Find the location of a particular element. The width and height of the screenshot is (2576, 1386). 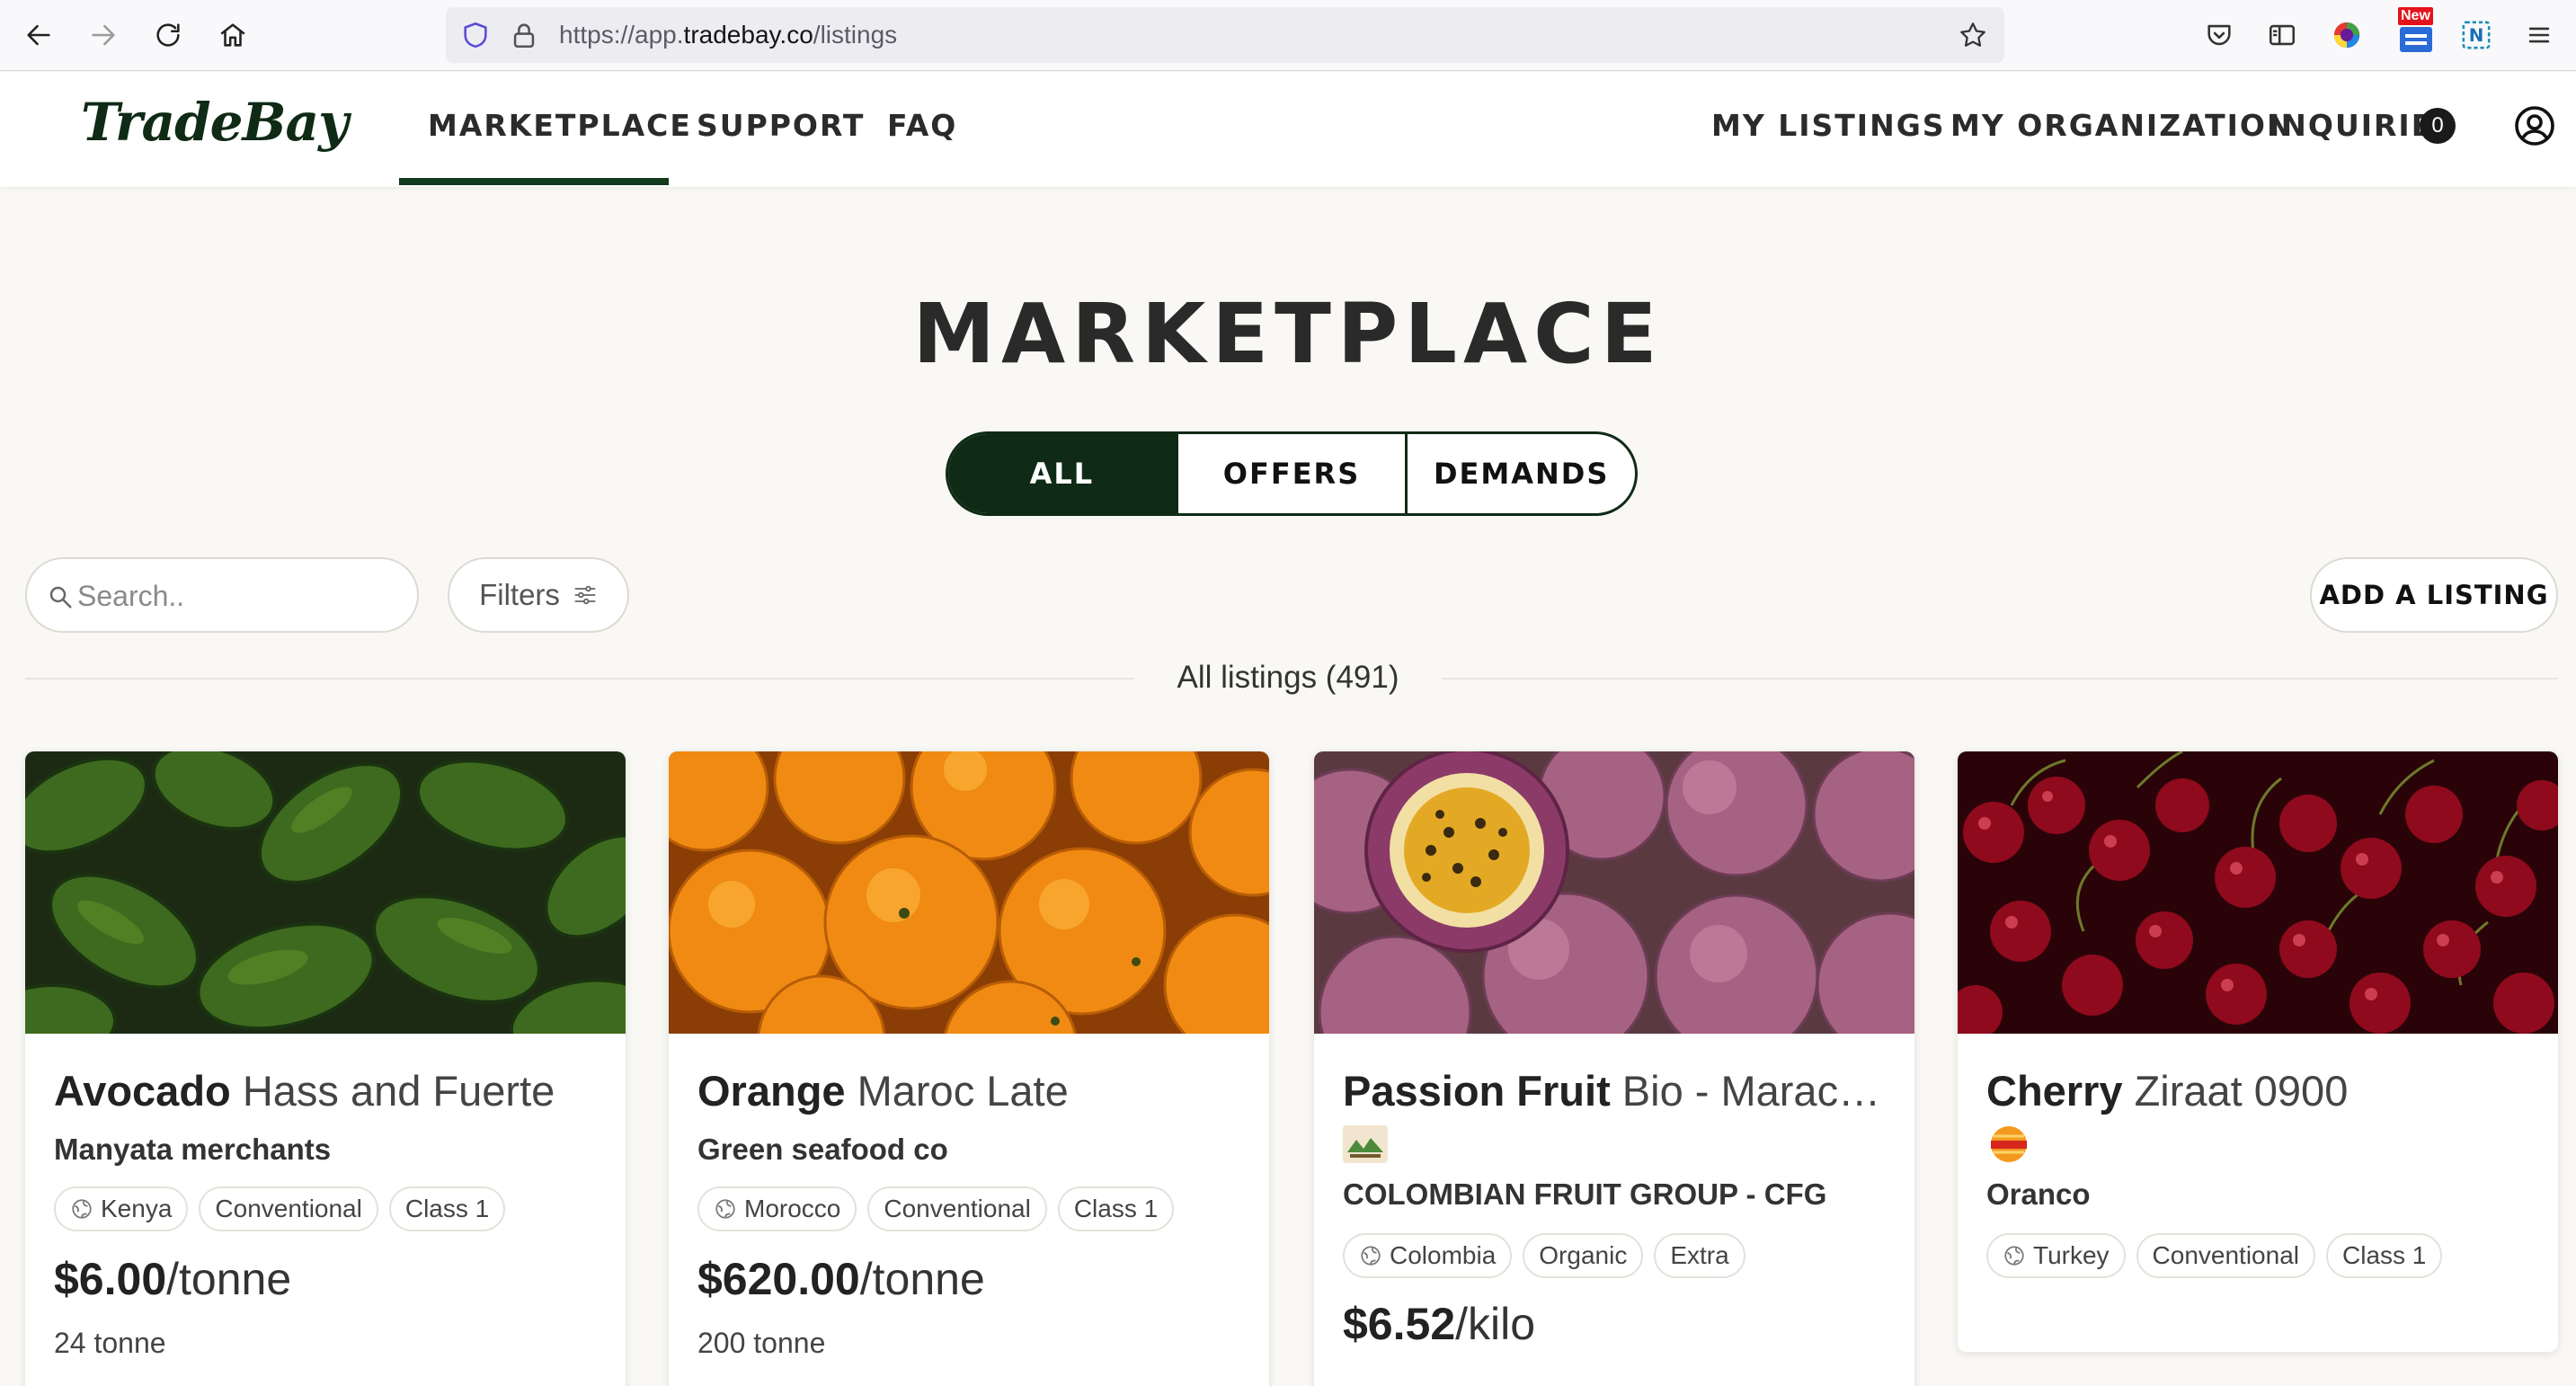

origin-tag: Turkey is located at coordinates (2056, 1255).